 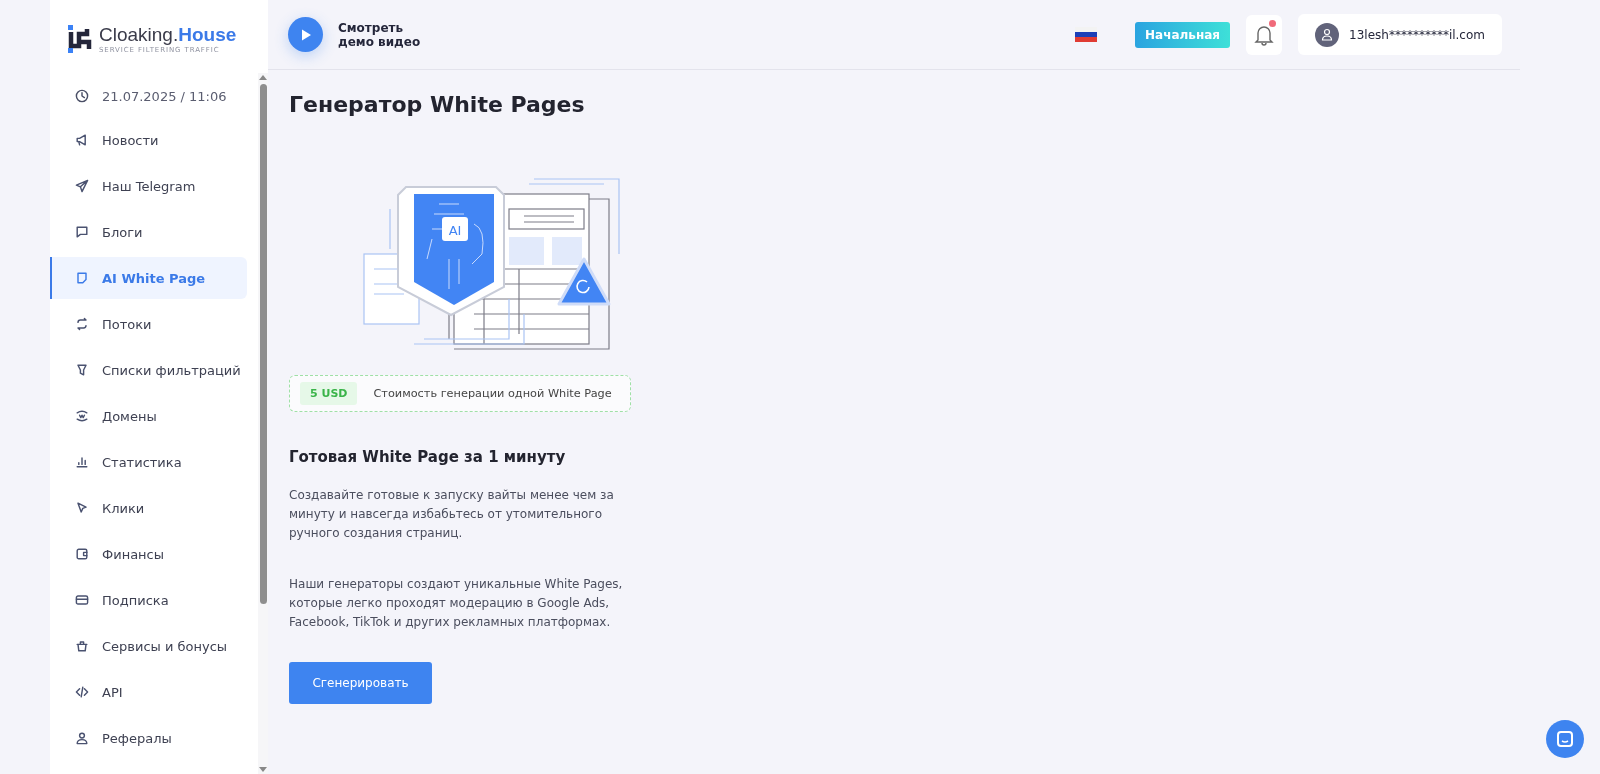 What do you see at coordinates (82, 232) in the screenshot?
I see `chat-bubble-icon` at bounding box center [82, 232].